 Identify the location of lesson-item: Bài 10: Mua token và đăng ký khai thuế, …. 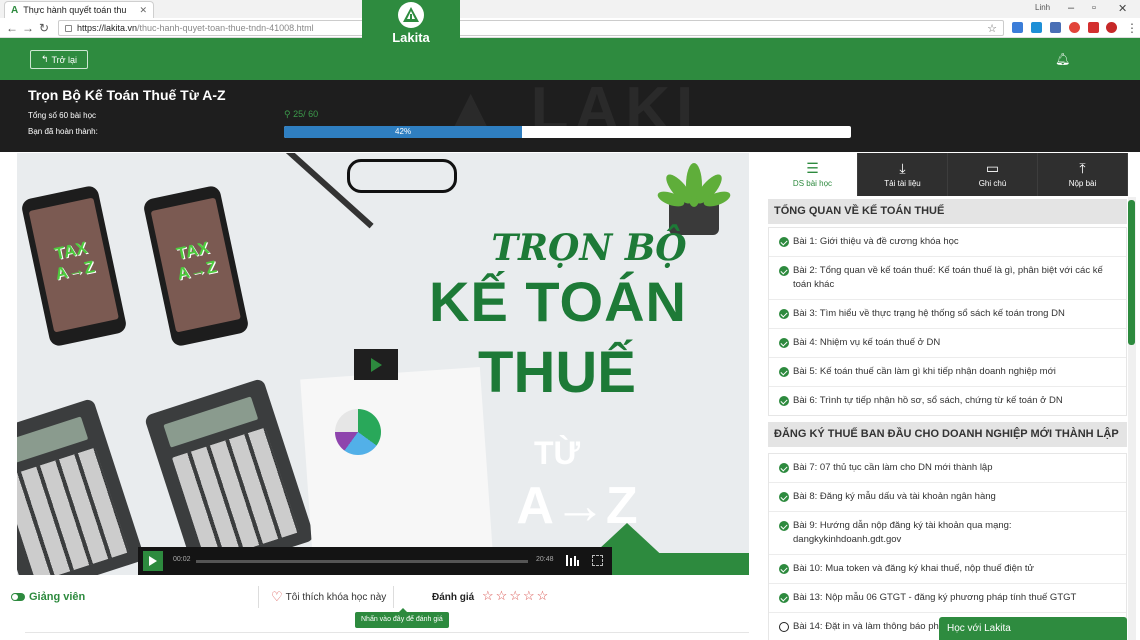
(947, 569).